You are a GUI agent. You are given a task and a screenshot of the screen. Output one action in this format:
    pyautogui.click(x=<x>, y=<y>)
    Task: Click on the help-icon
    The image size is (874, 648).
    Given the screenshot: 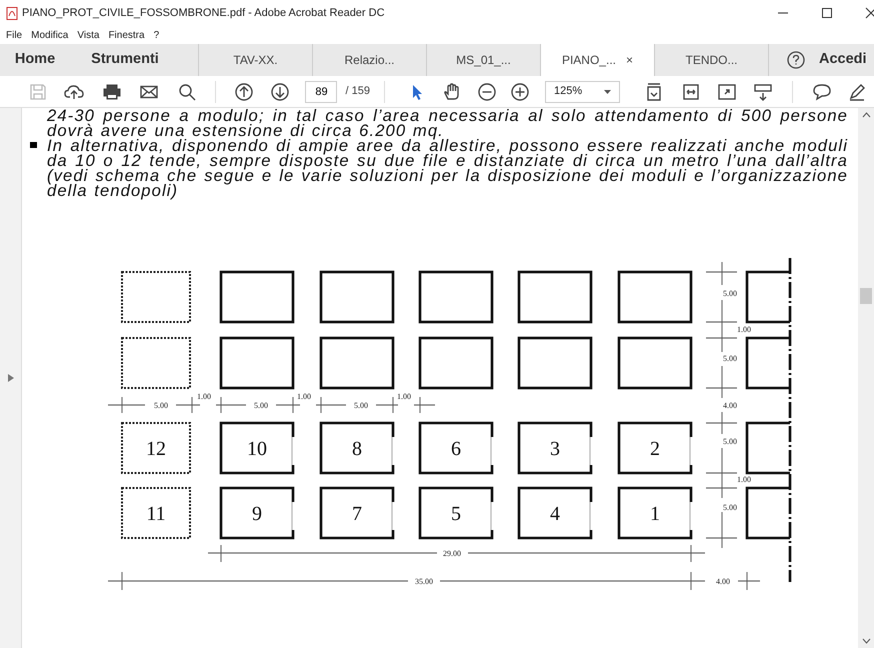 What is the action you would take?
    pyautogui.click(x=796, y=60)
    